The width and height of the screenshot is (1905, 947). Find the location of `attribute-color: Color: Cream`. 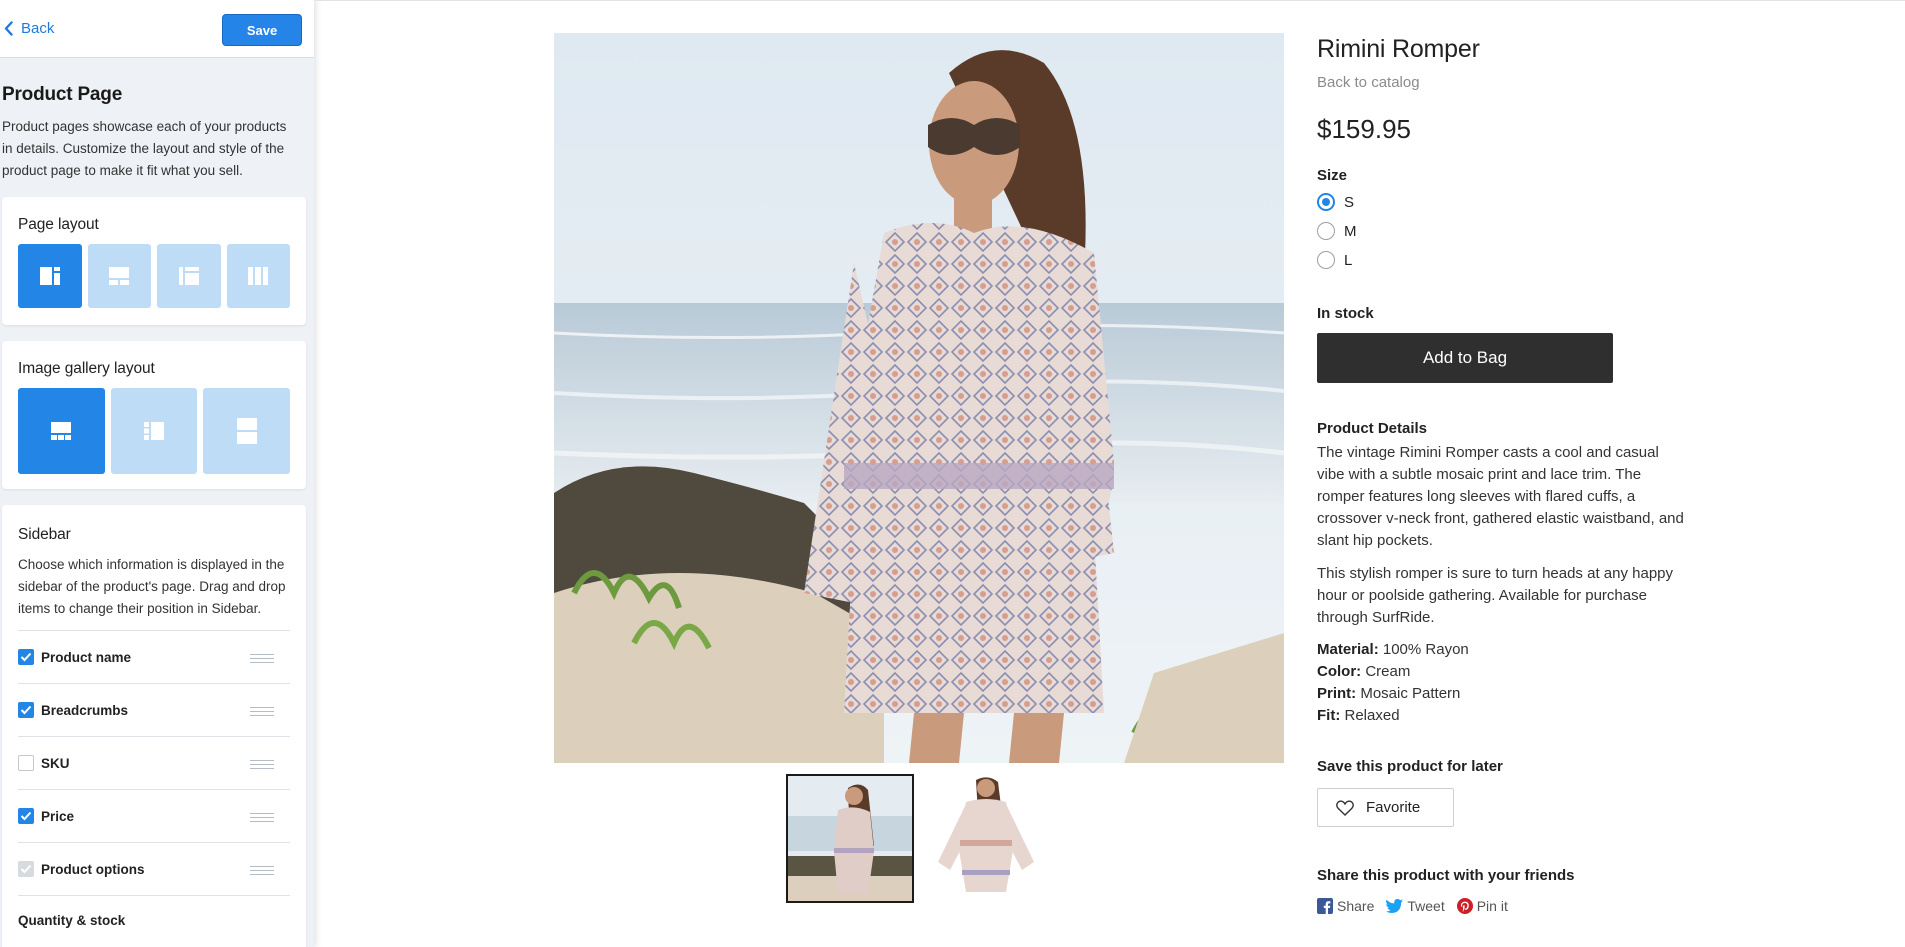

attribute-color: Color: Cream is located at coordinates (1393, 672).